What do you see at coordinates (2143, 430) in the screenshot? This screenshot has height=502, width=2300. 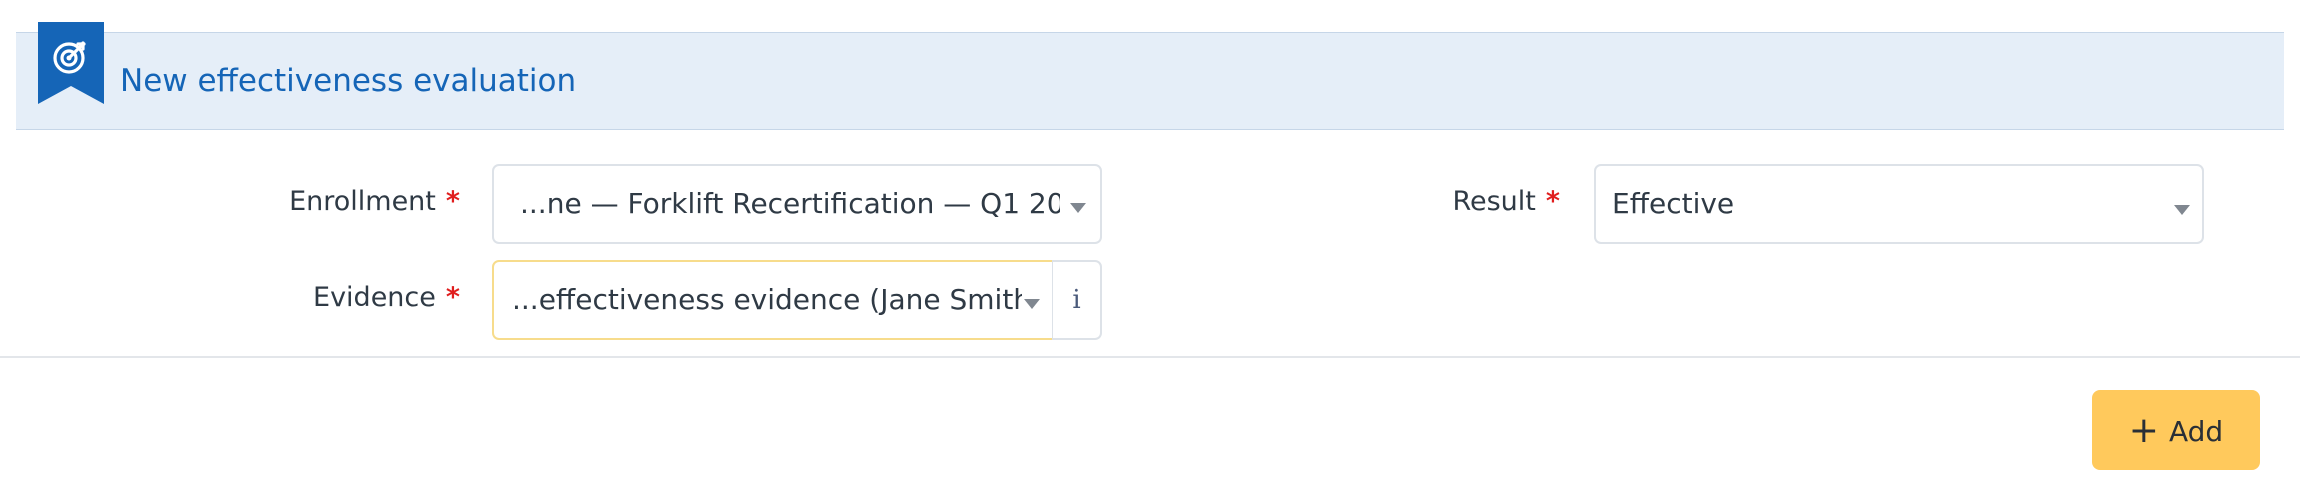 I see `plus-icon: +` at bounding box center [2143, 430].